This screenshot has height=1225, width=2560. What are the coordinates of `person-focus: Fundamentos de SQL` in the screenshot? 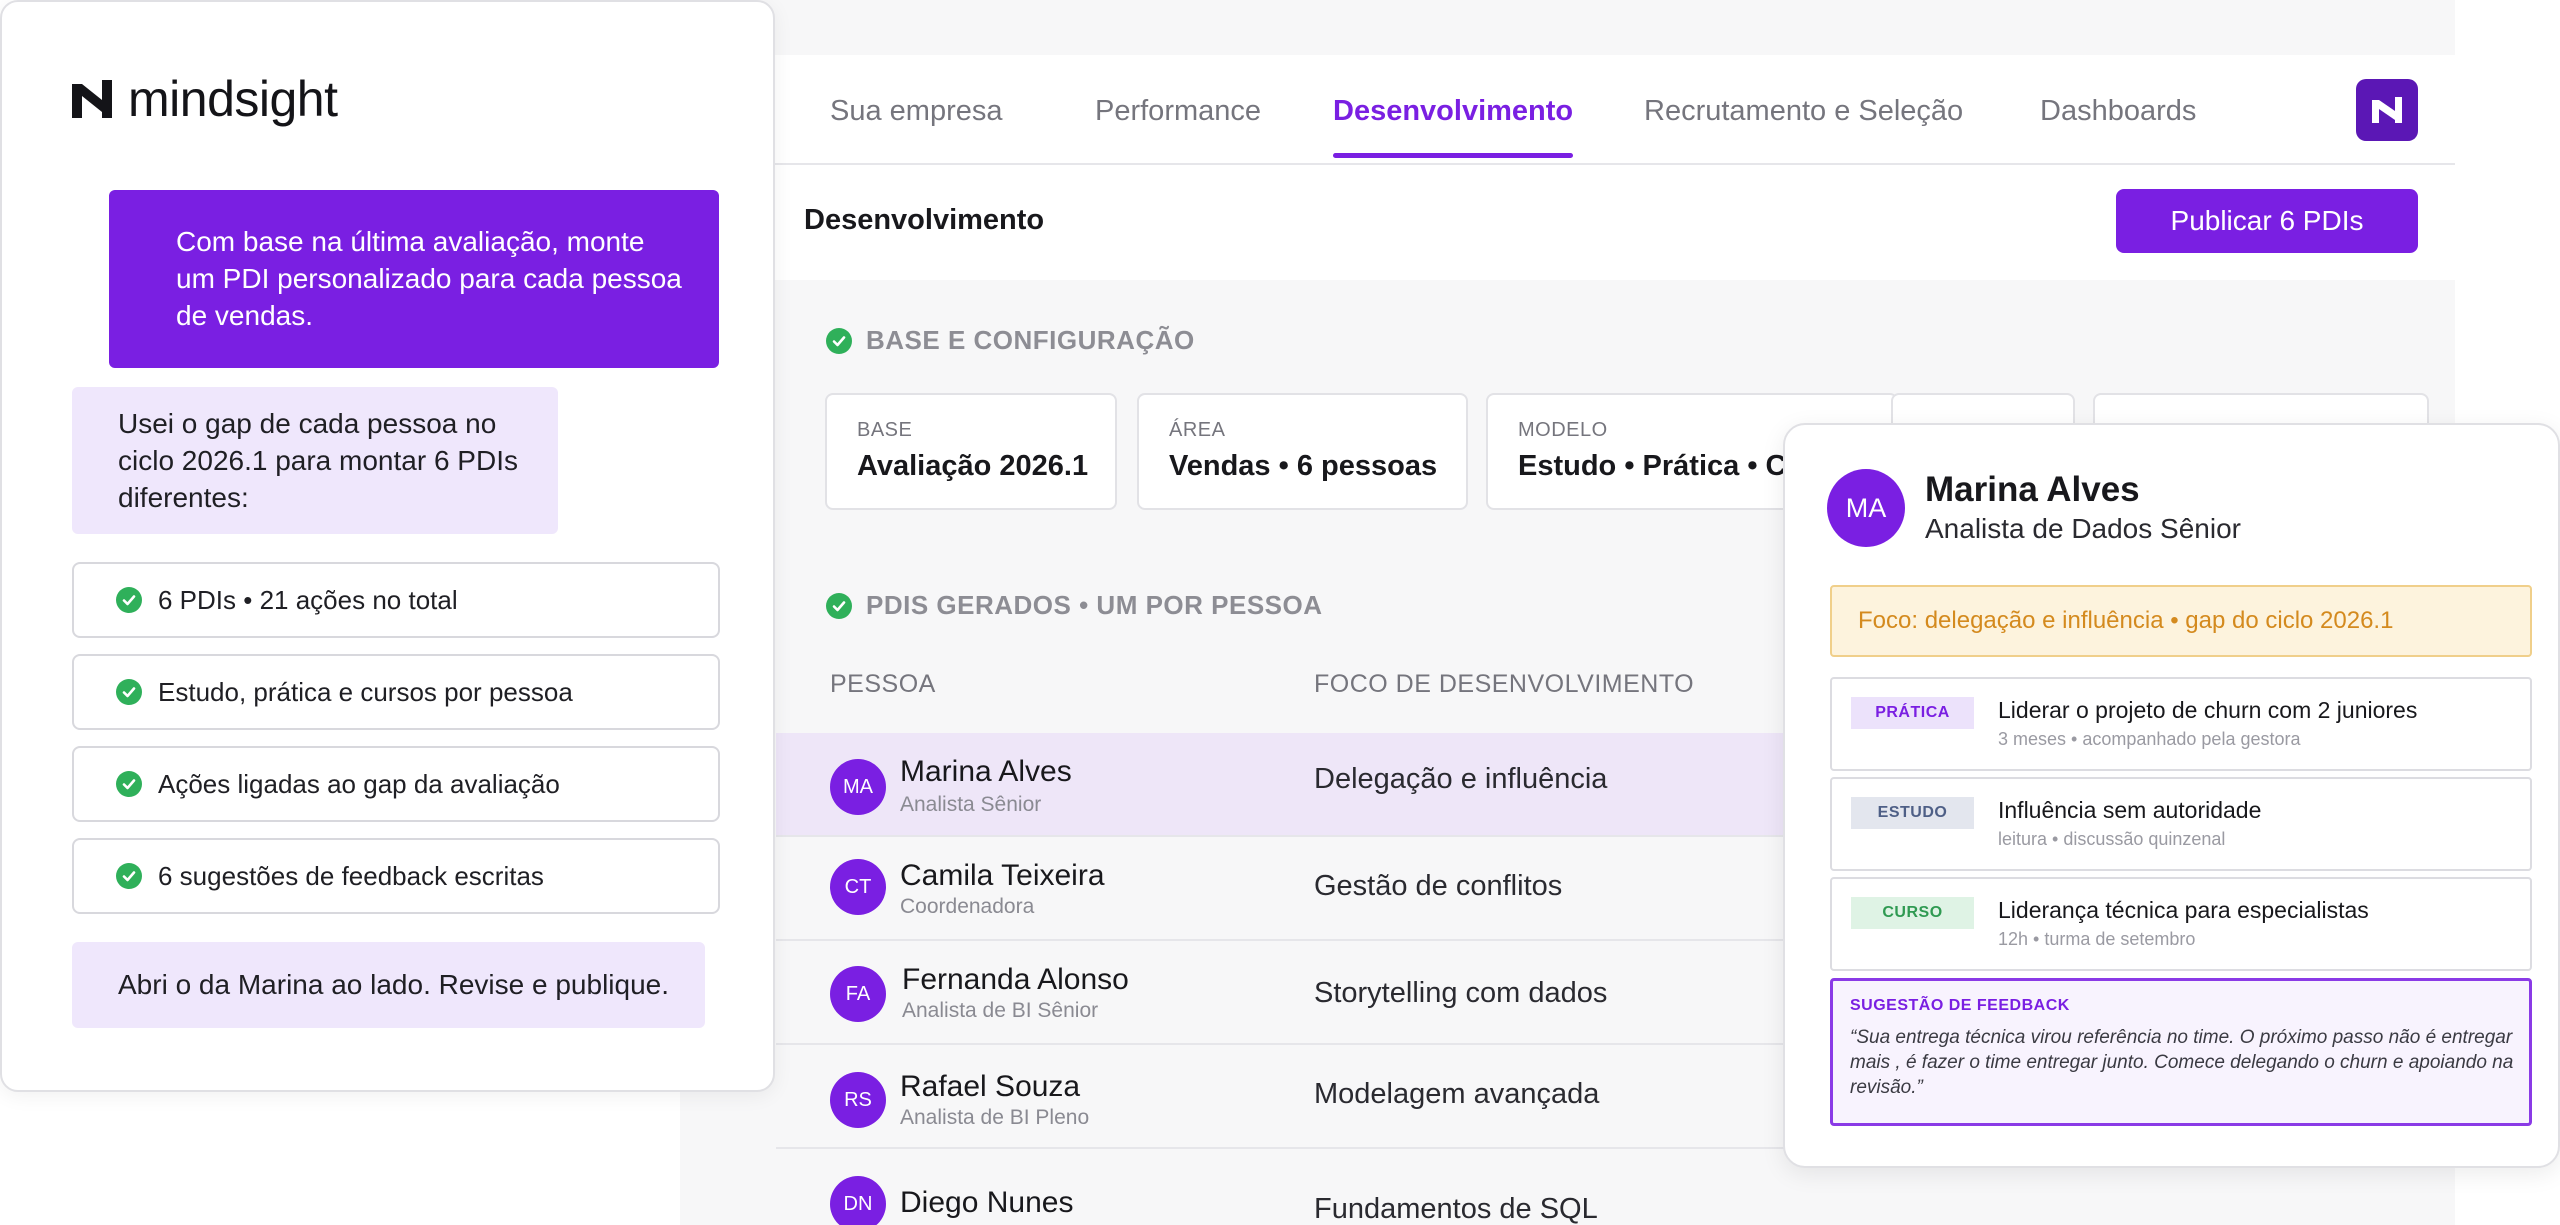 It's located at (1456, 1209).